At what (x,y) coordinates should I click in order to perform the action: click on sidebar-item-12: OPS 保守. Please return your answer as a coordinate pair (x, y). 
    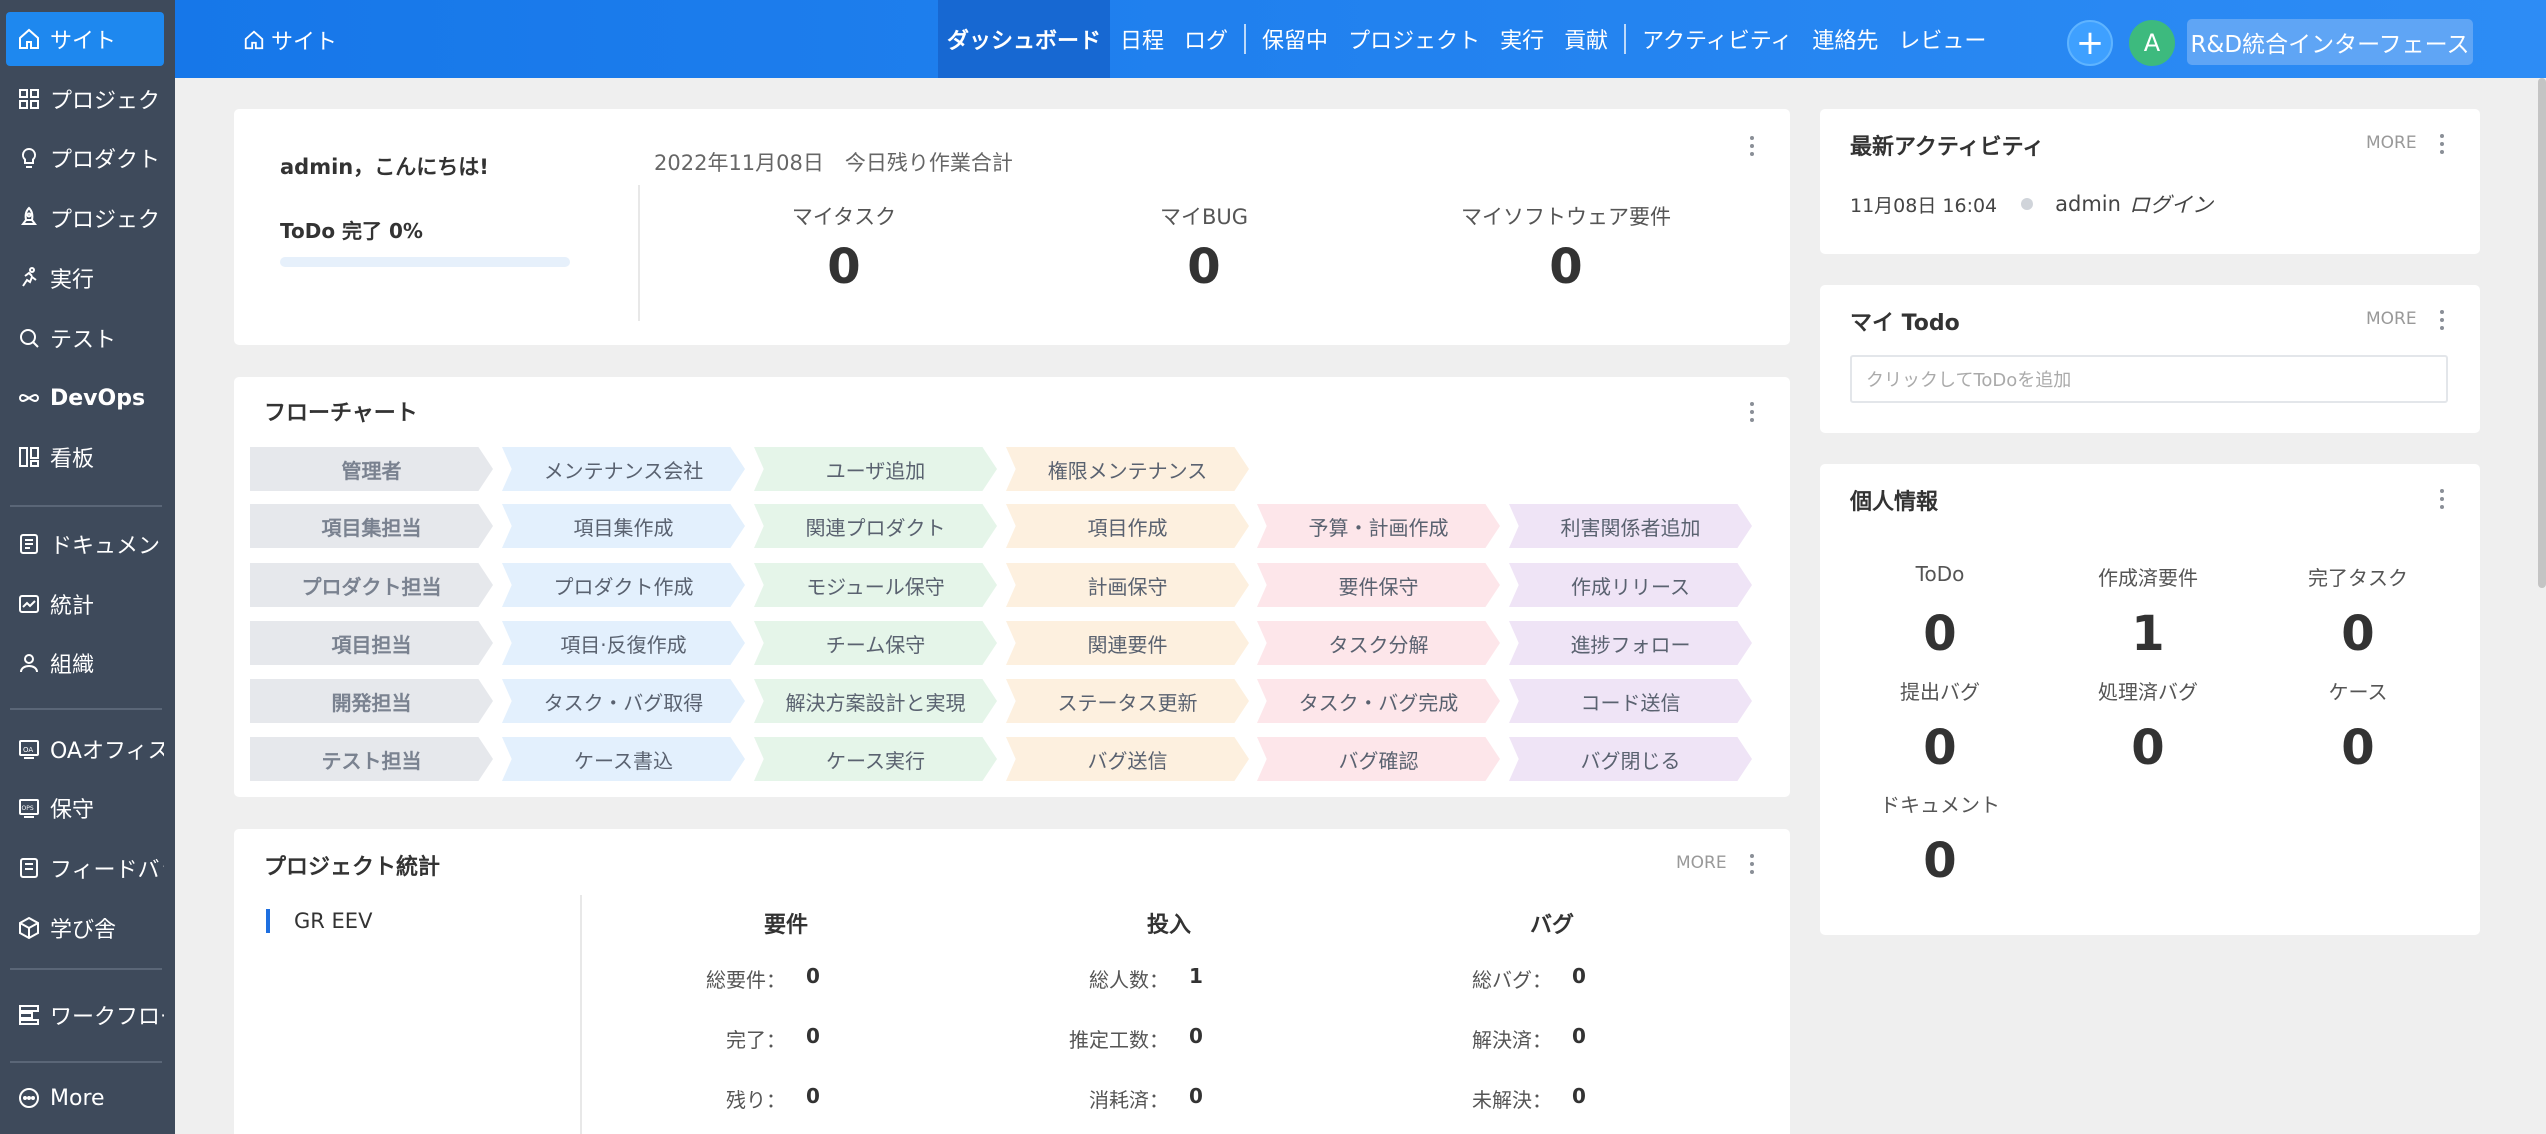
    Looking at the image, I should click on (85, 808).